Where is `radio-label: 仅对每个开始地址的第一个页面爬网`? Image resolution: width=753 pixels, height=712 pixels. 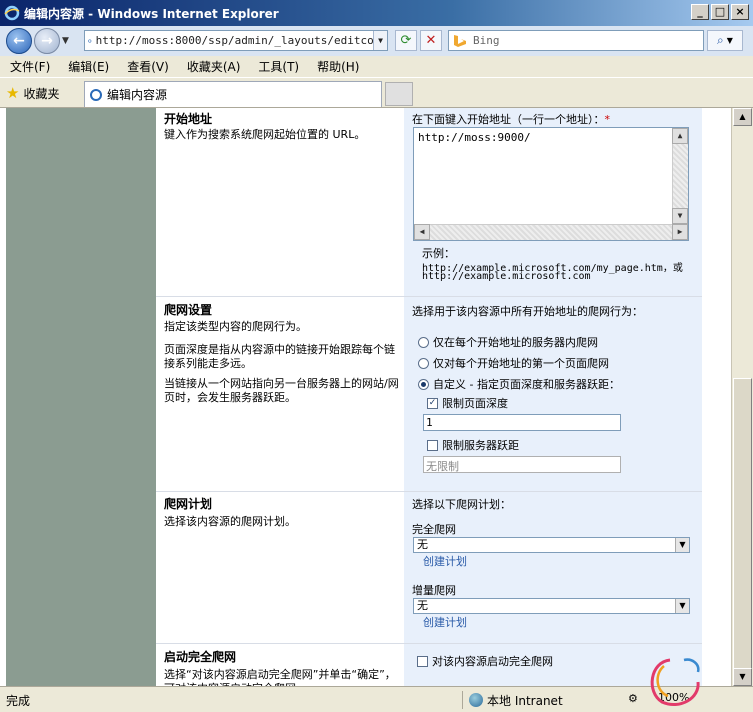 radio-label: 仅对每个开始地址的第一个页面爬网 is located at coordinates (521, 363).